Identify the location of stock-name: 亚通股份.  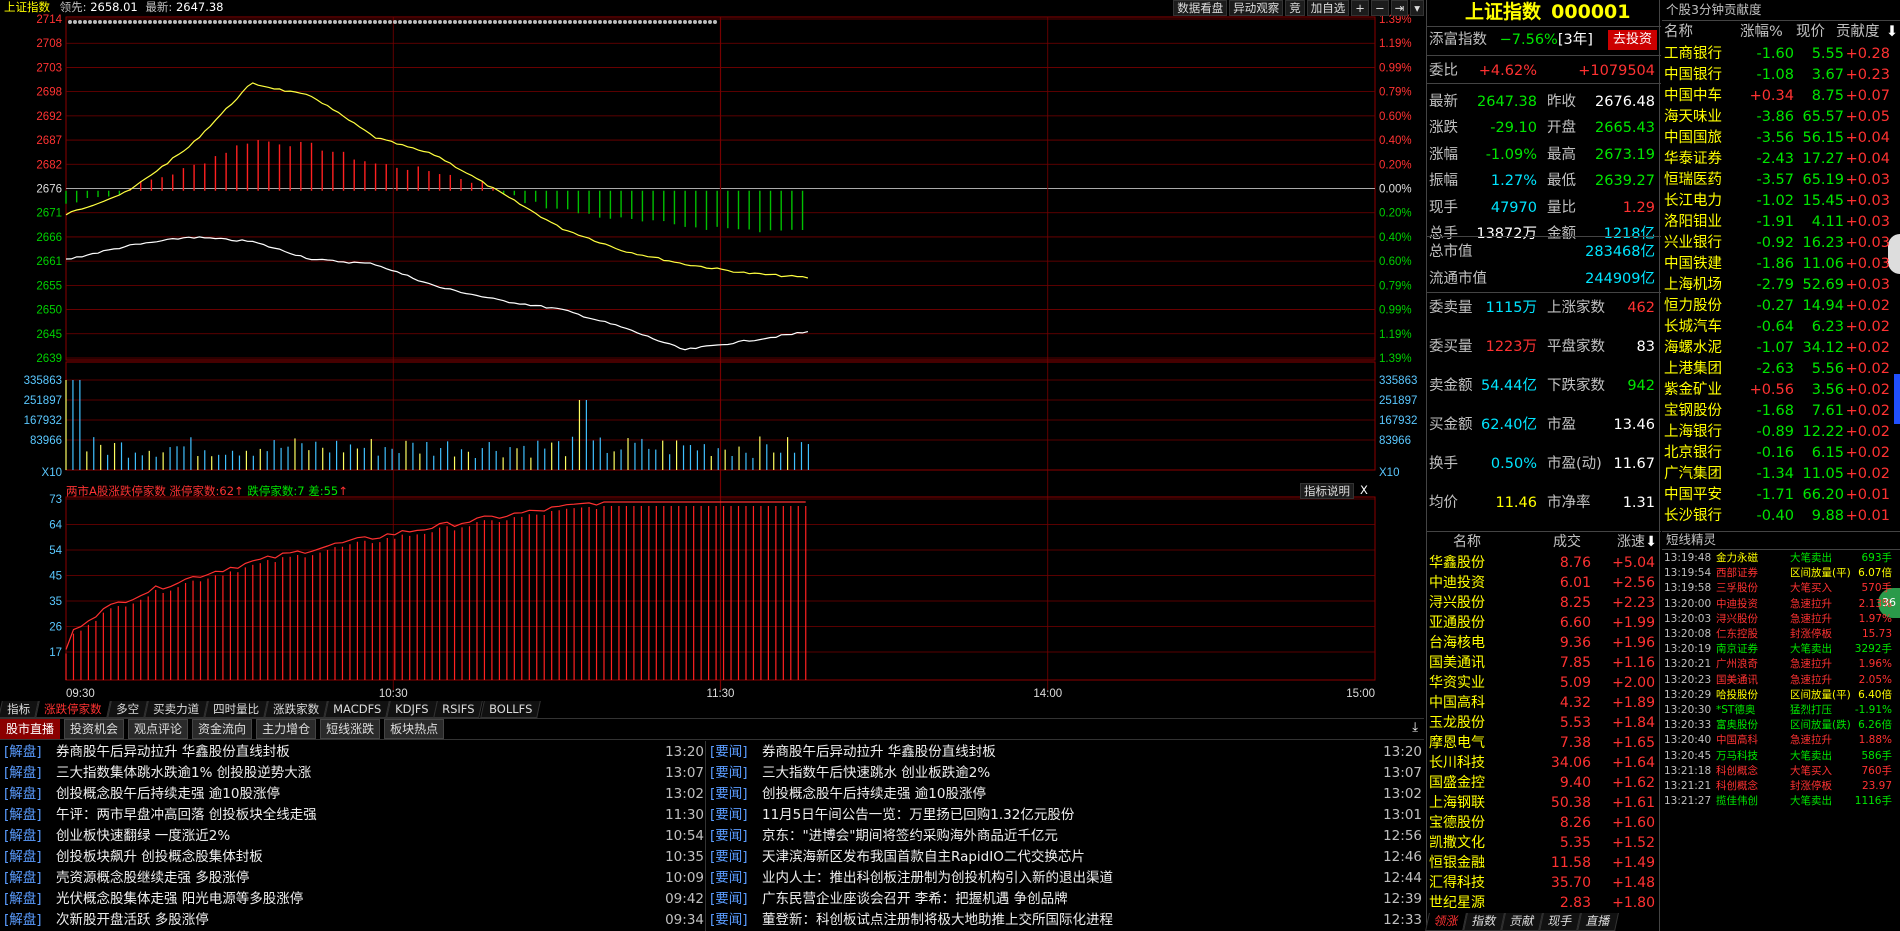
(1457, 623).